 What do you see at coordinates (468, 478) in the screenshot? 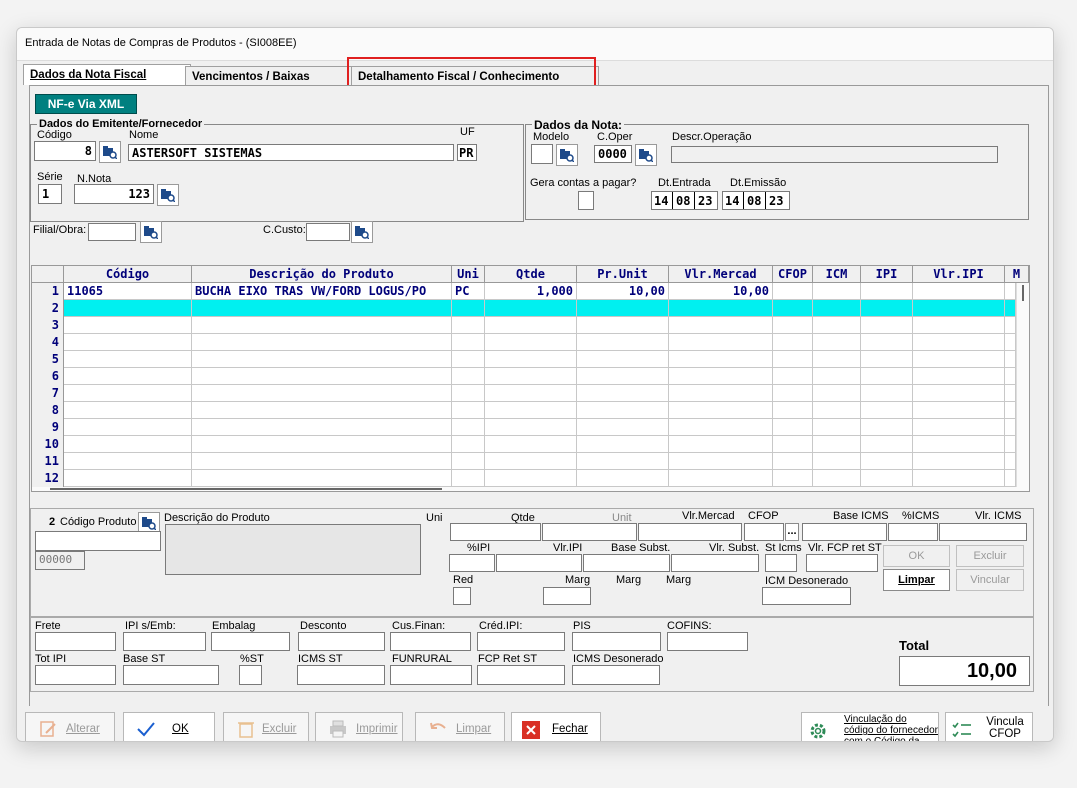
I see `cell-uni` at bounding box center [468, 478].